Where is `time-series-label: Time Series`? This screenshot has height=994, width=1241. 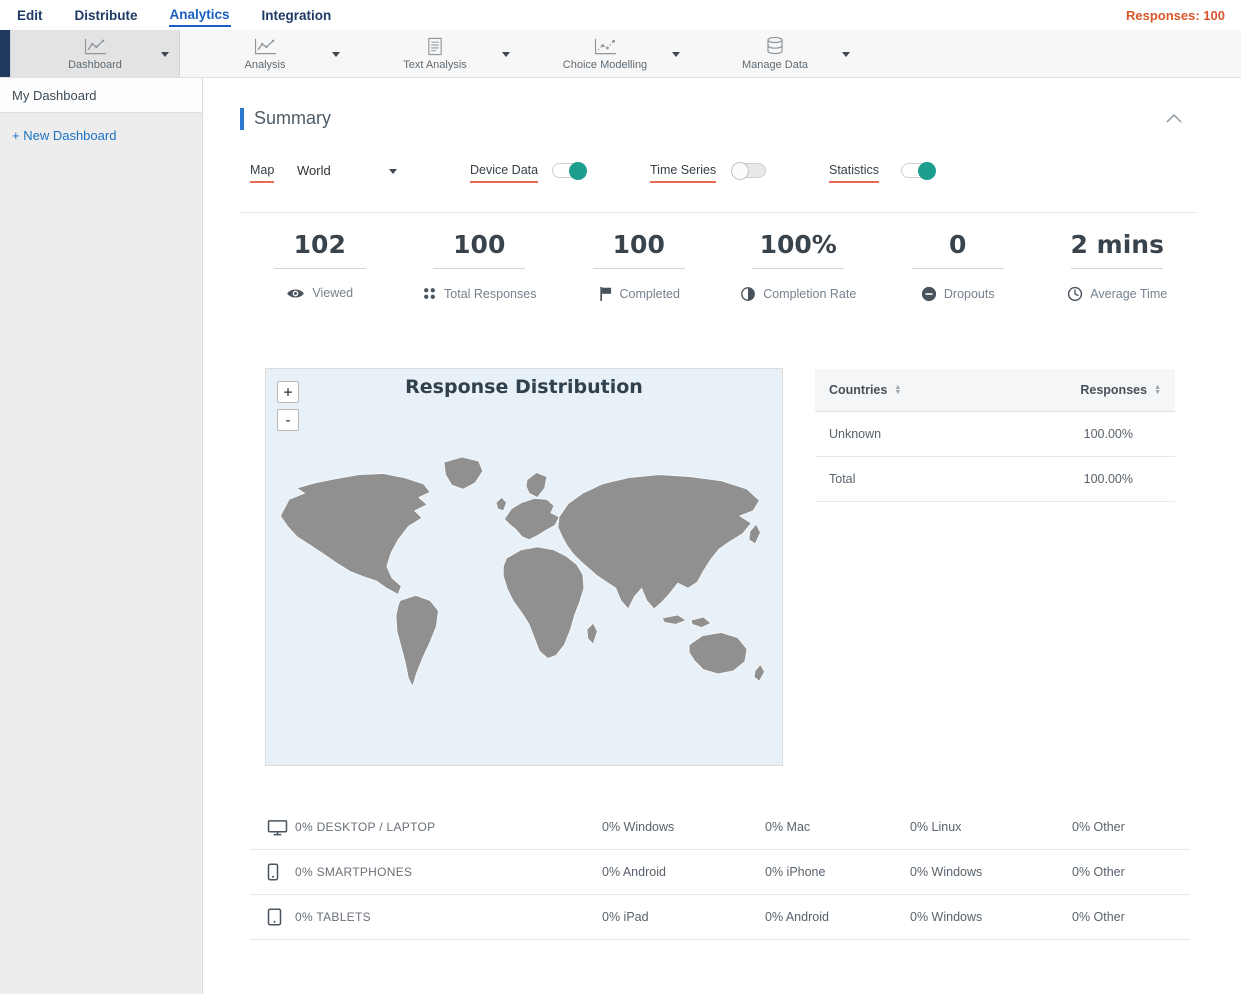
time-series-label: Time Series is located at coordinates (683, 173).